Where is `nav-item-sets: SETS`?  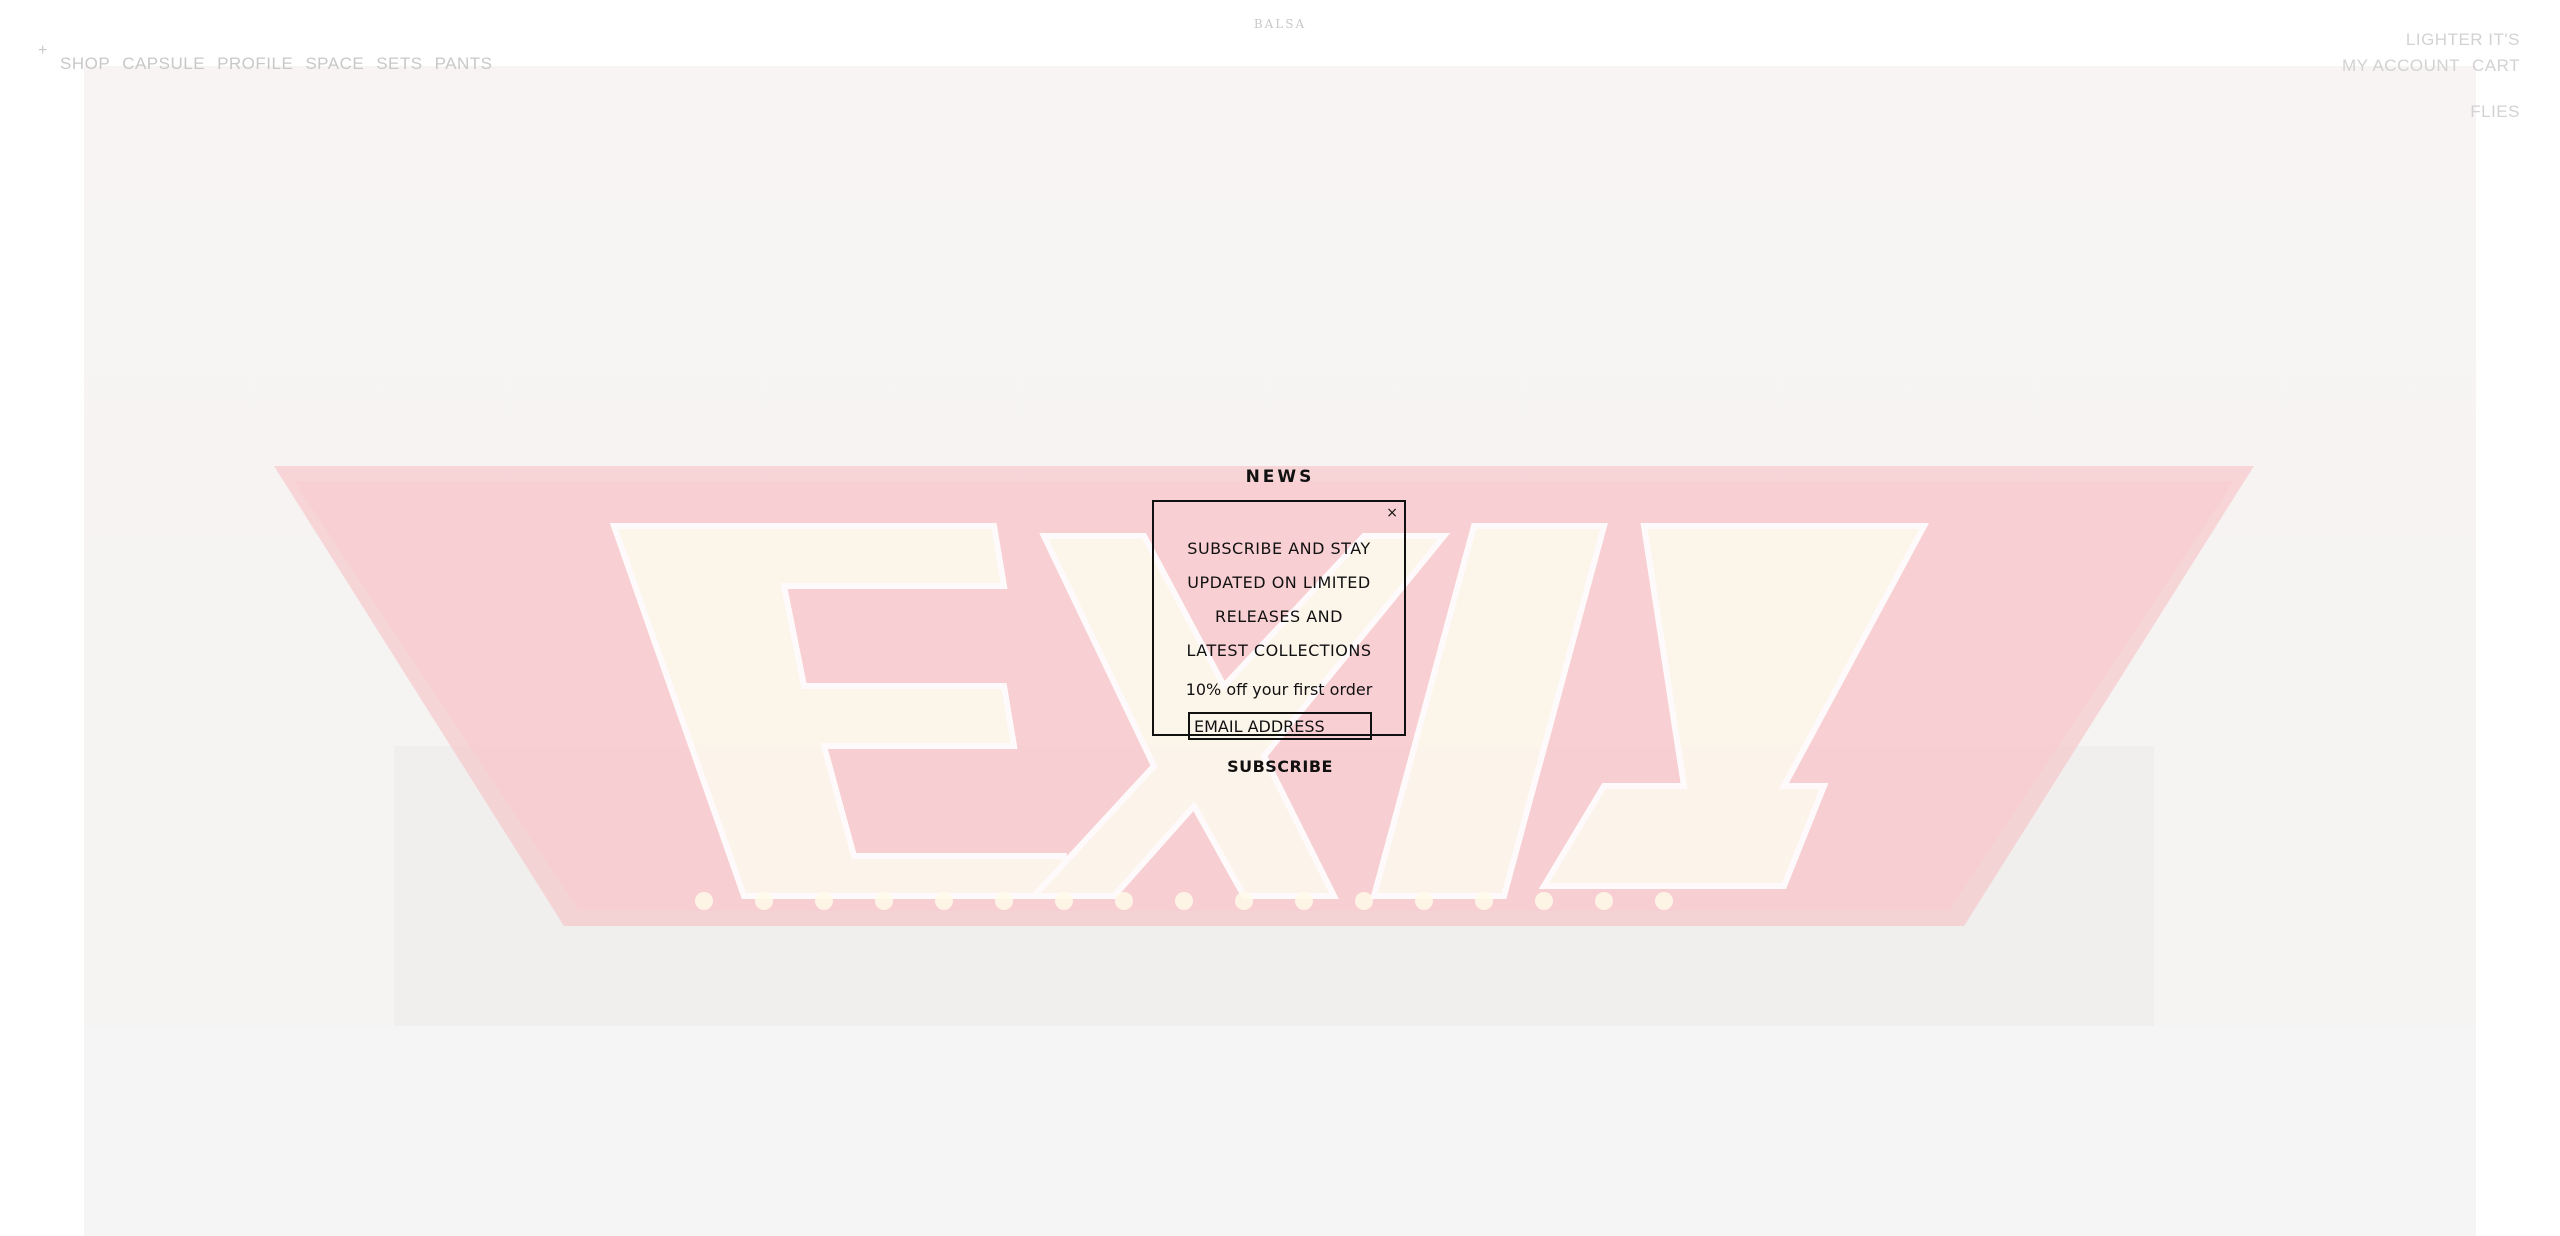 nav-item-sets: SETS is located at coordinates (399, 64).